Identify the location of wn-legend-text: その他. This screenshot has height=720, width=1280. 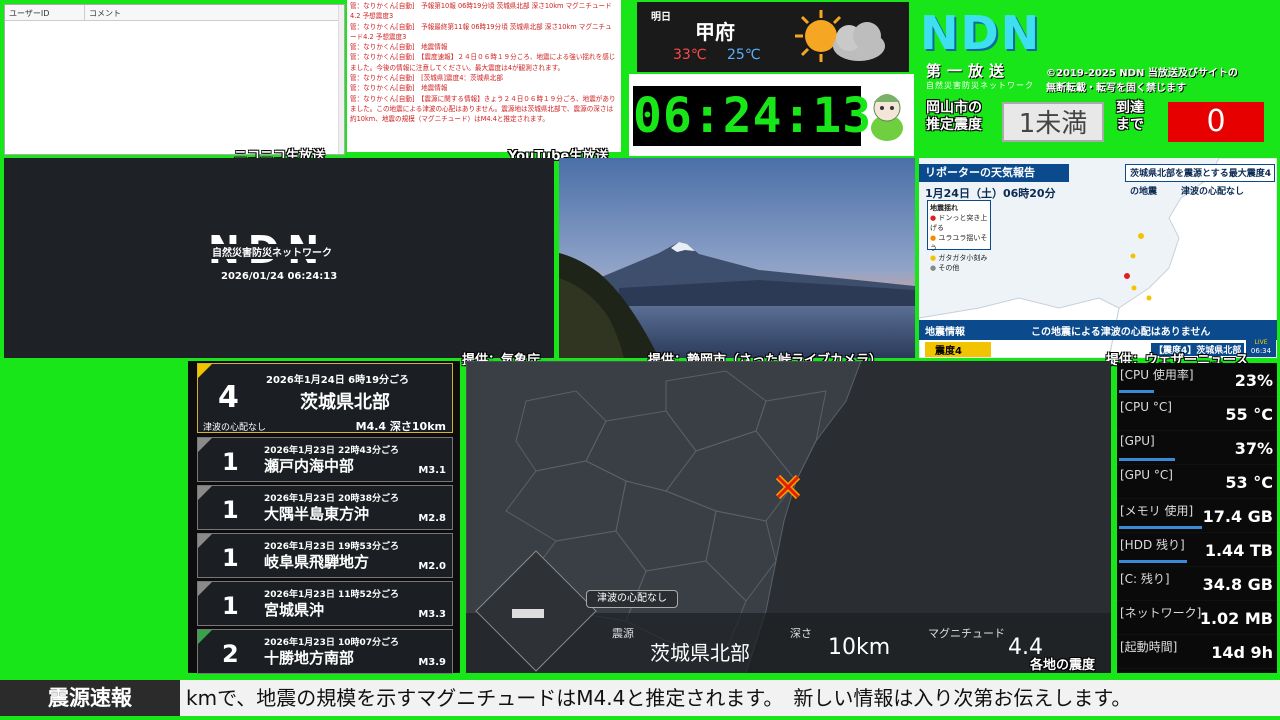
(949, 268).